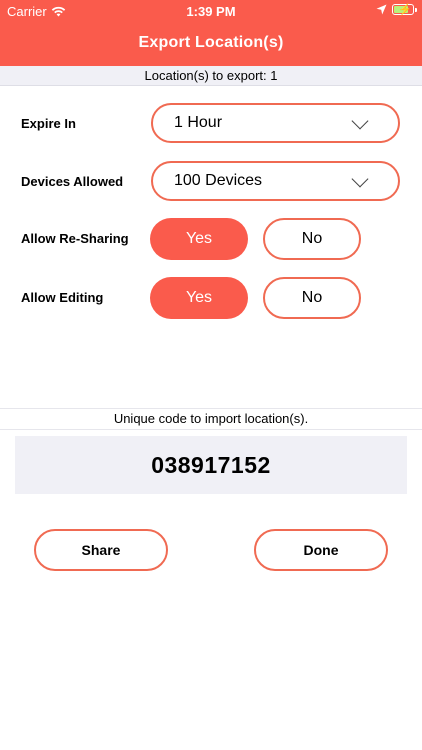 The width and height of the screenshot is (422, 750). What do you see at coordinates (199, 239) in the screenshot?
I see `resharing-yes-button: Yes` at bounding box center [199, 239].